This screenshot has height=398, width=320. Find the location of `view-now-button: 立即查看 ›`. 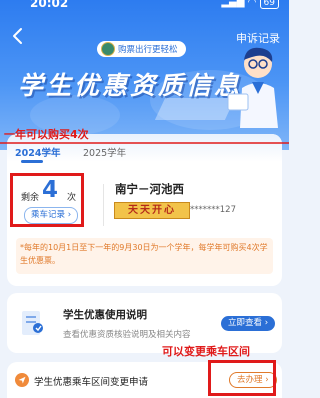

view-now-button: 立即查看 › is located at coordinates (248, 323).